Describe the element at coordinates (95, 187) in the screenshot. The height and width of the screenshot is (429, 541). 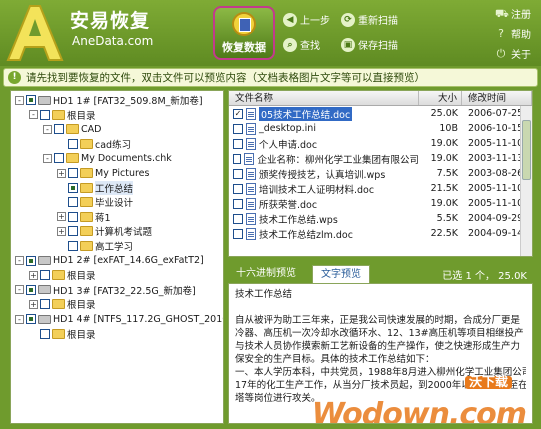
I see `tree-node: 工作总结` at that location.